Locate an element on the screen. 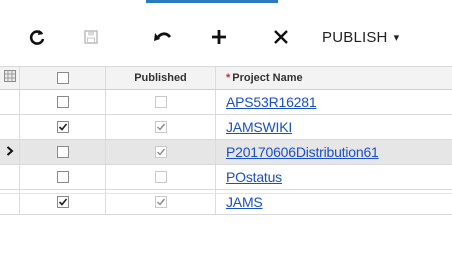  select-all-header is located at coordinates (63, 78).